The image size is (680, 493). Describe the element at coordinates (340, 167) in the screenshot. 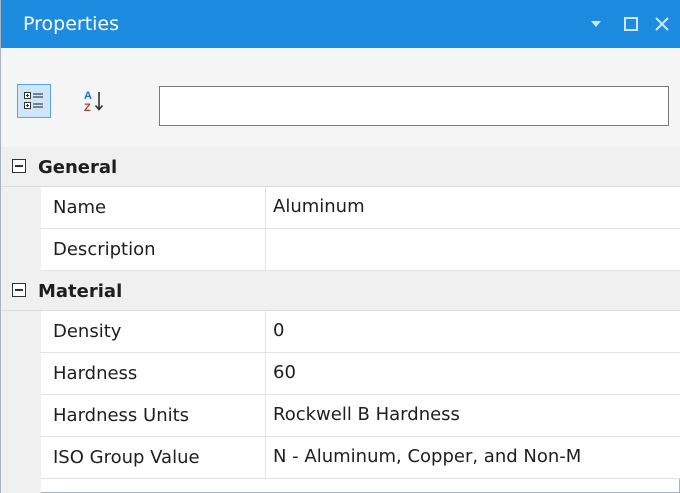

I see `category-general: General` at that location.